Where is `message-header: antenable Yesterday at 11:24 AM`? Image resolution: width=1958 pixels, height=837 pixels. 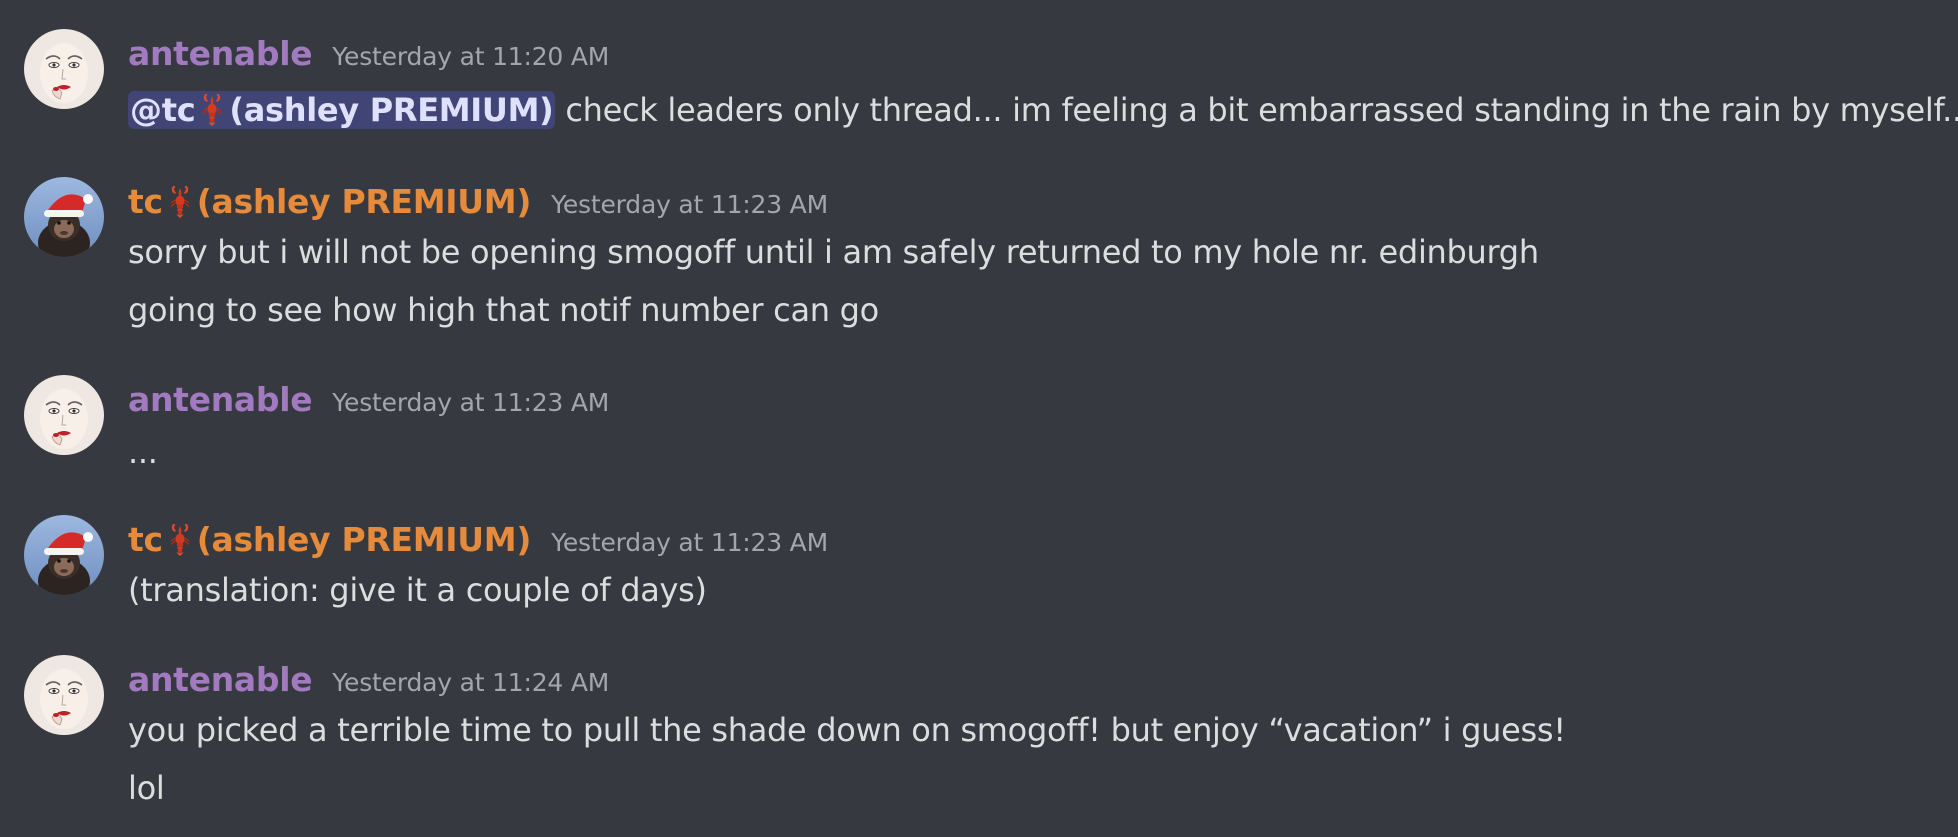 message-header: antenable Yesterday at 11:24 AM is located at coordinates (368, 682).